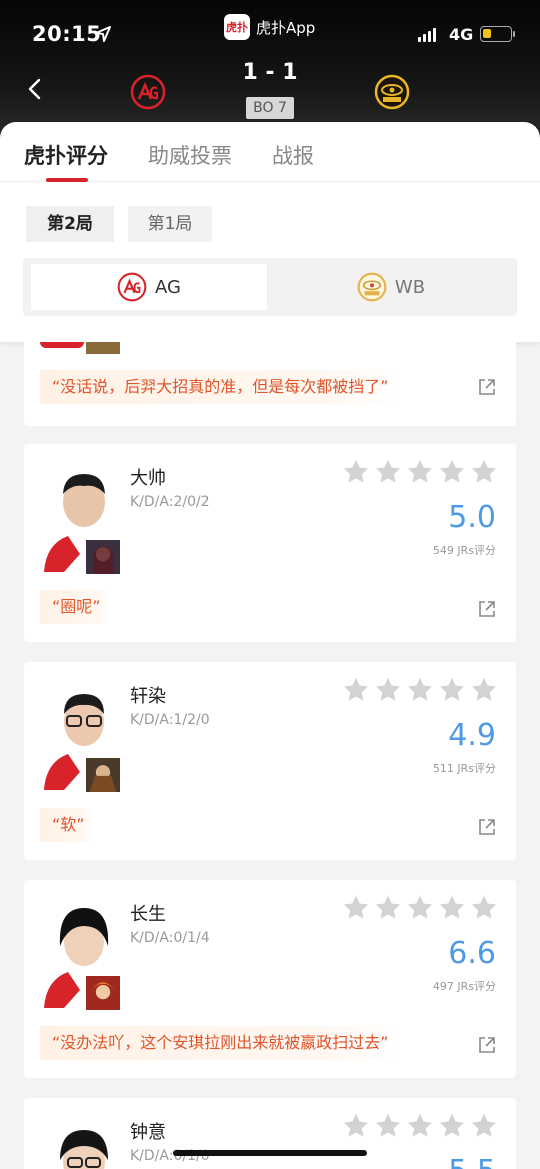 This screenshot has height=1169, width=540. What do you see at coordinates (148, 92) in the screenshot?
I see `ag-team-logo` at bounding box center [148, 92].